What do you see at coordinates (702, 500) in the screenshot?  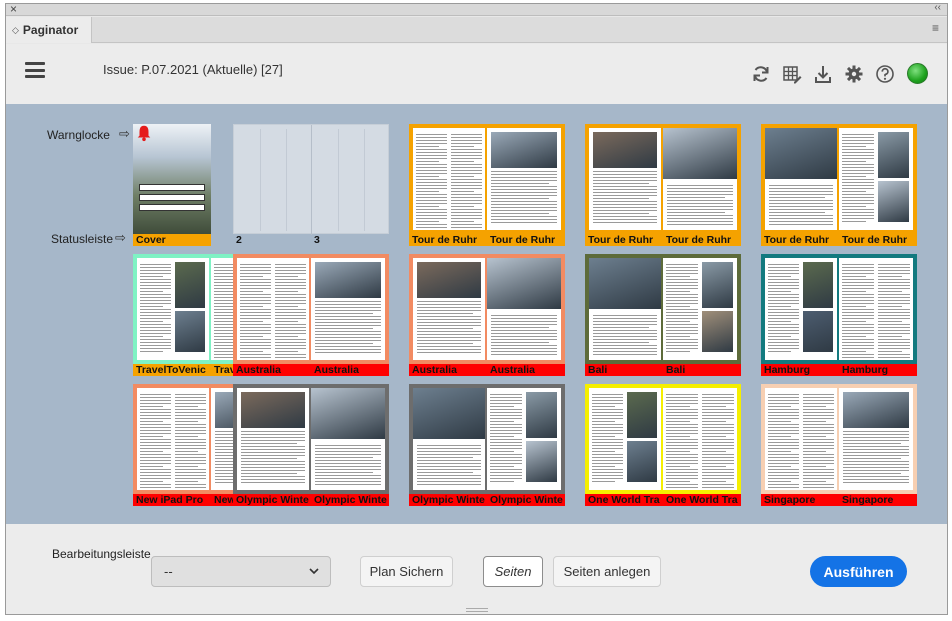 I see `right-page-status-bar: One World Tra` at bounding box center [702, 500].